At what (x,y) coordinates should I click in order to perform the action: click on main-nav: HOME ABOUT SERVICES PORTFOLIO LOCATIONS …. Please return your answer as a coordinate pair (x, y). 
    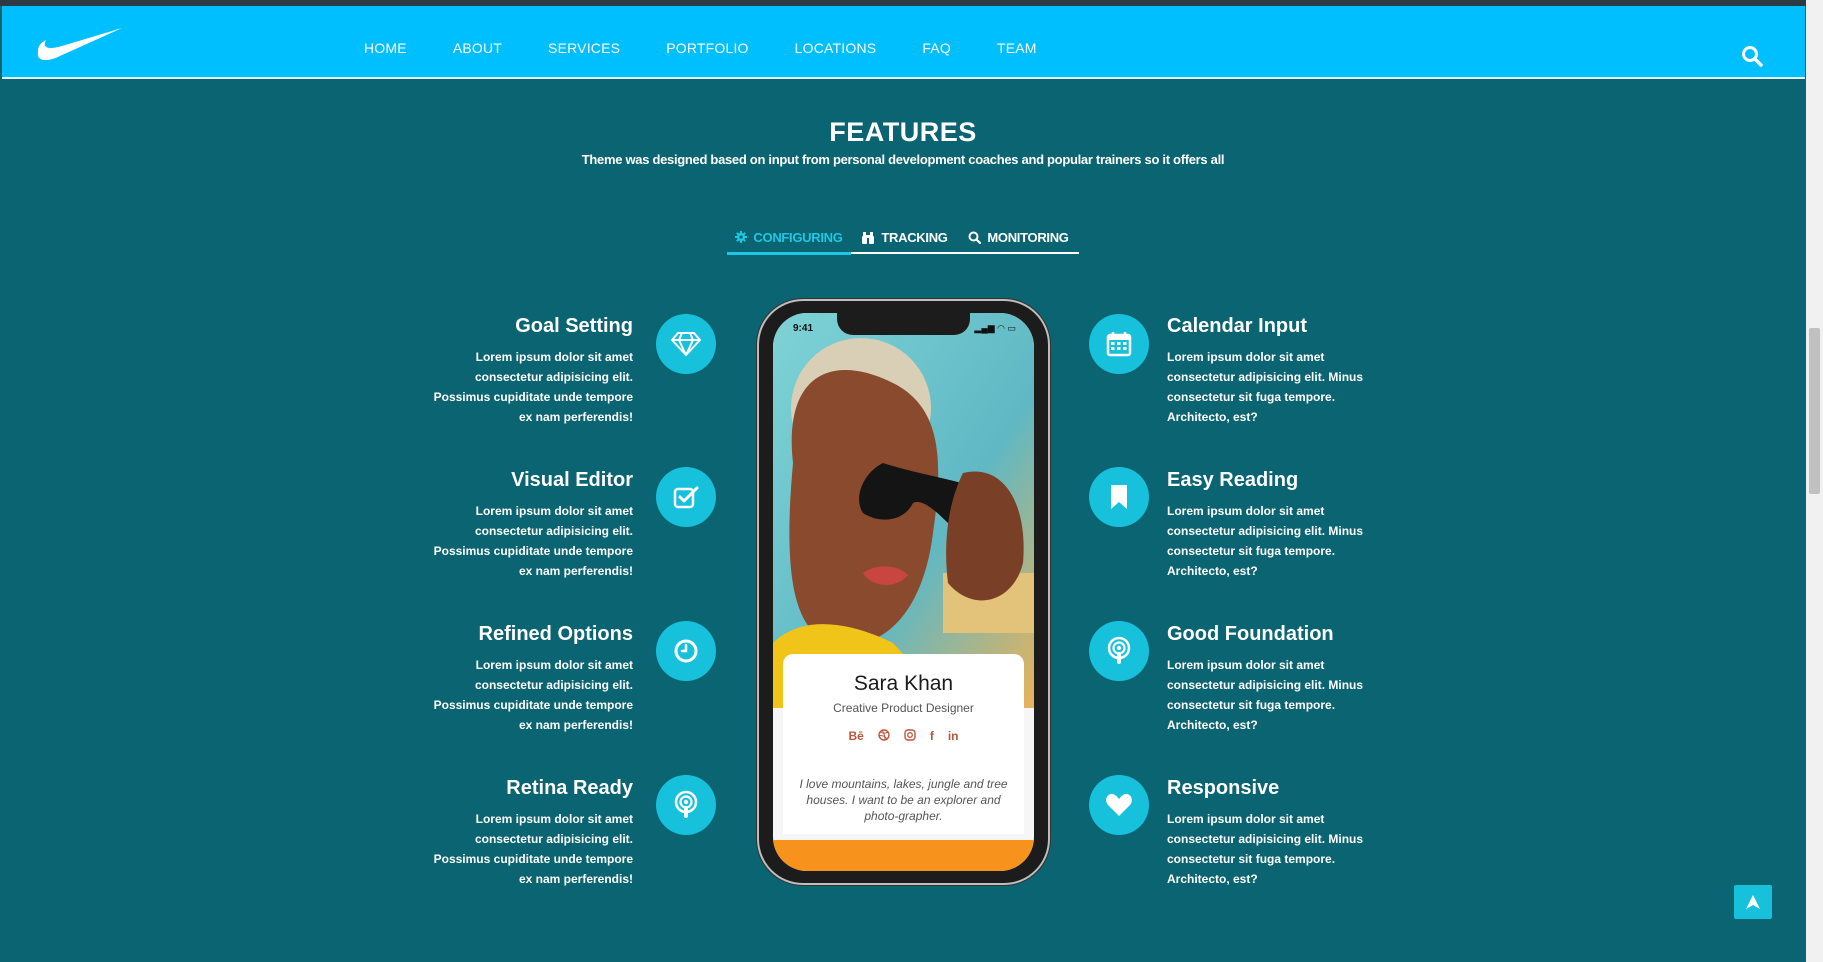
    Looking at the image, I should click on (723, 47).